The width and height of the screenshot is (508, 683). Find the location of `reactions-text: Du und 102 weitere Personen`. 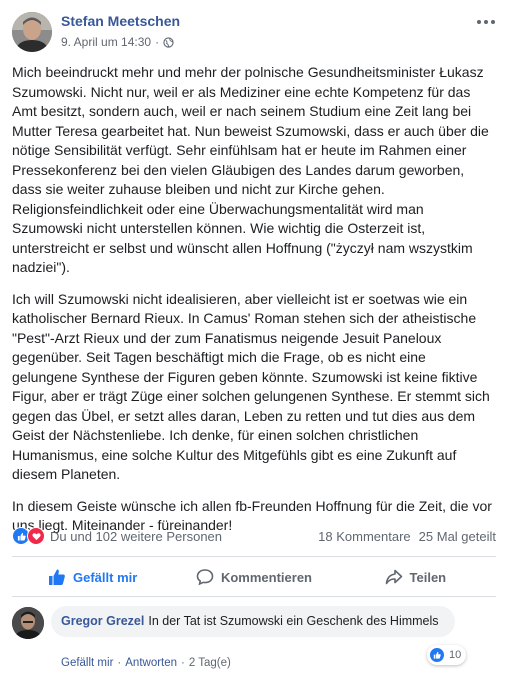

reactions-text: Du und 102 weitere Personen is located at coordinates (136, 536).